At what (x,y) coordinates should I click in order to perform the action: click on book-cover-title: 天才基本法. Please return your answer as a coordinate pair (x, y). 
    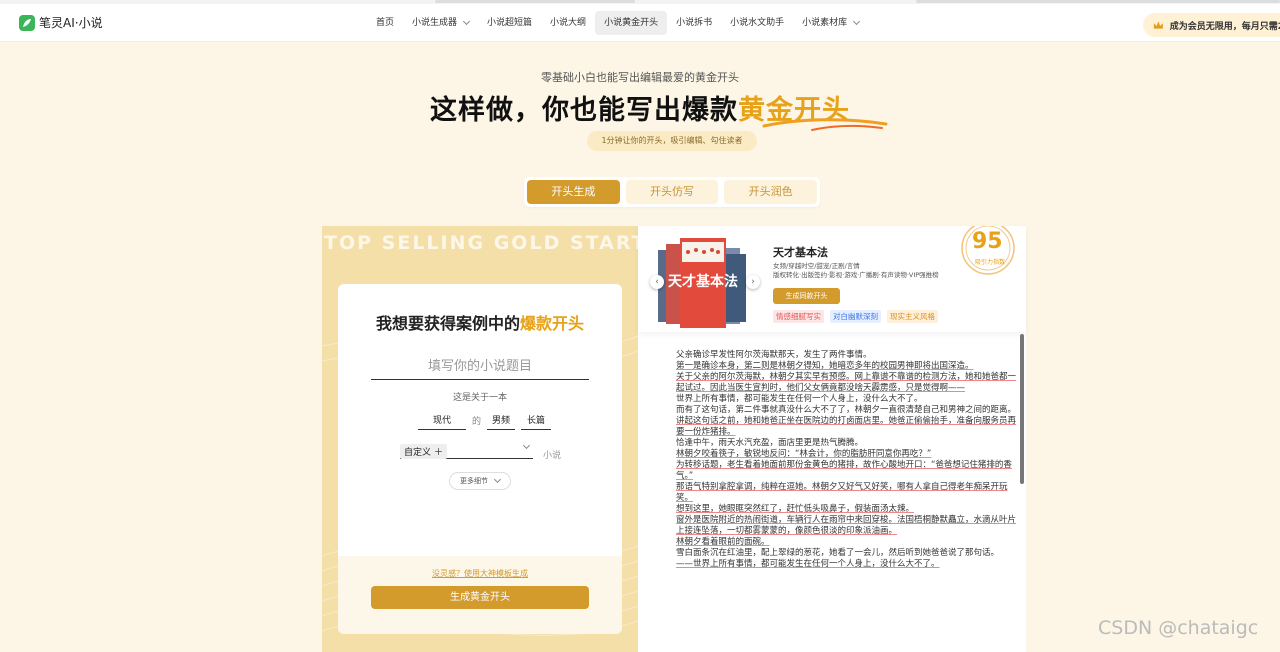
    Looking at the image, I should click on (703, 281).